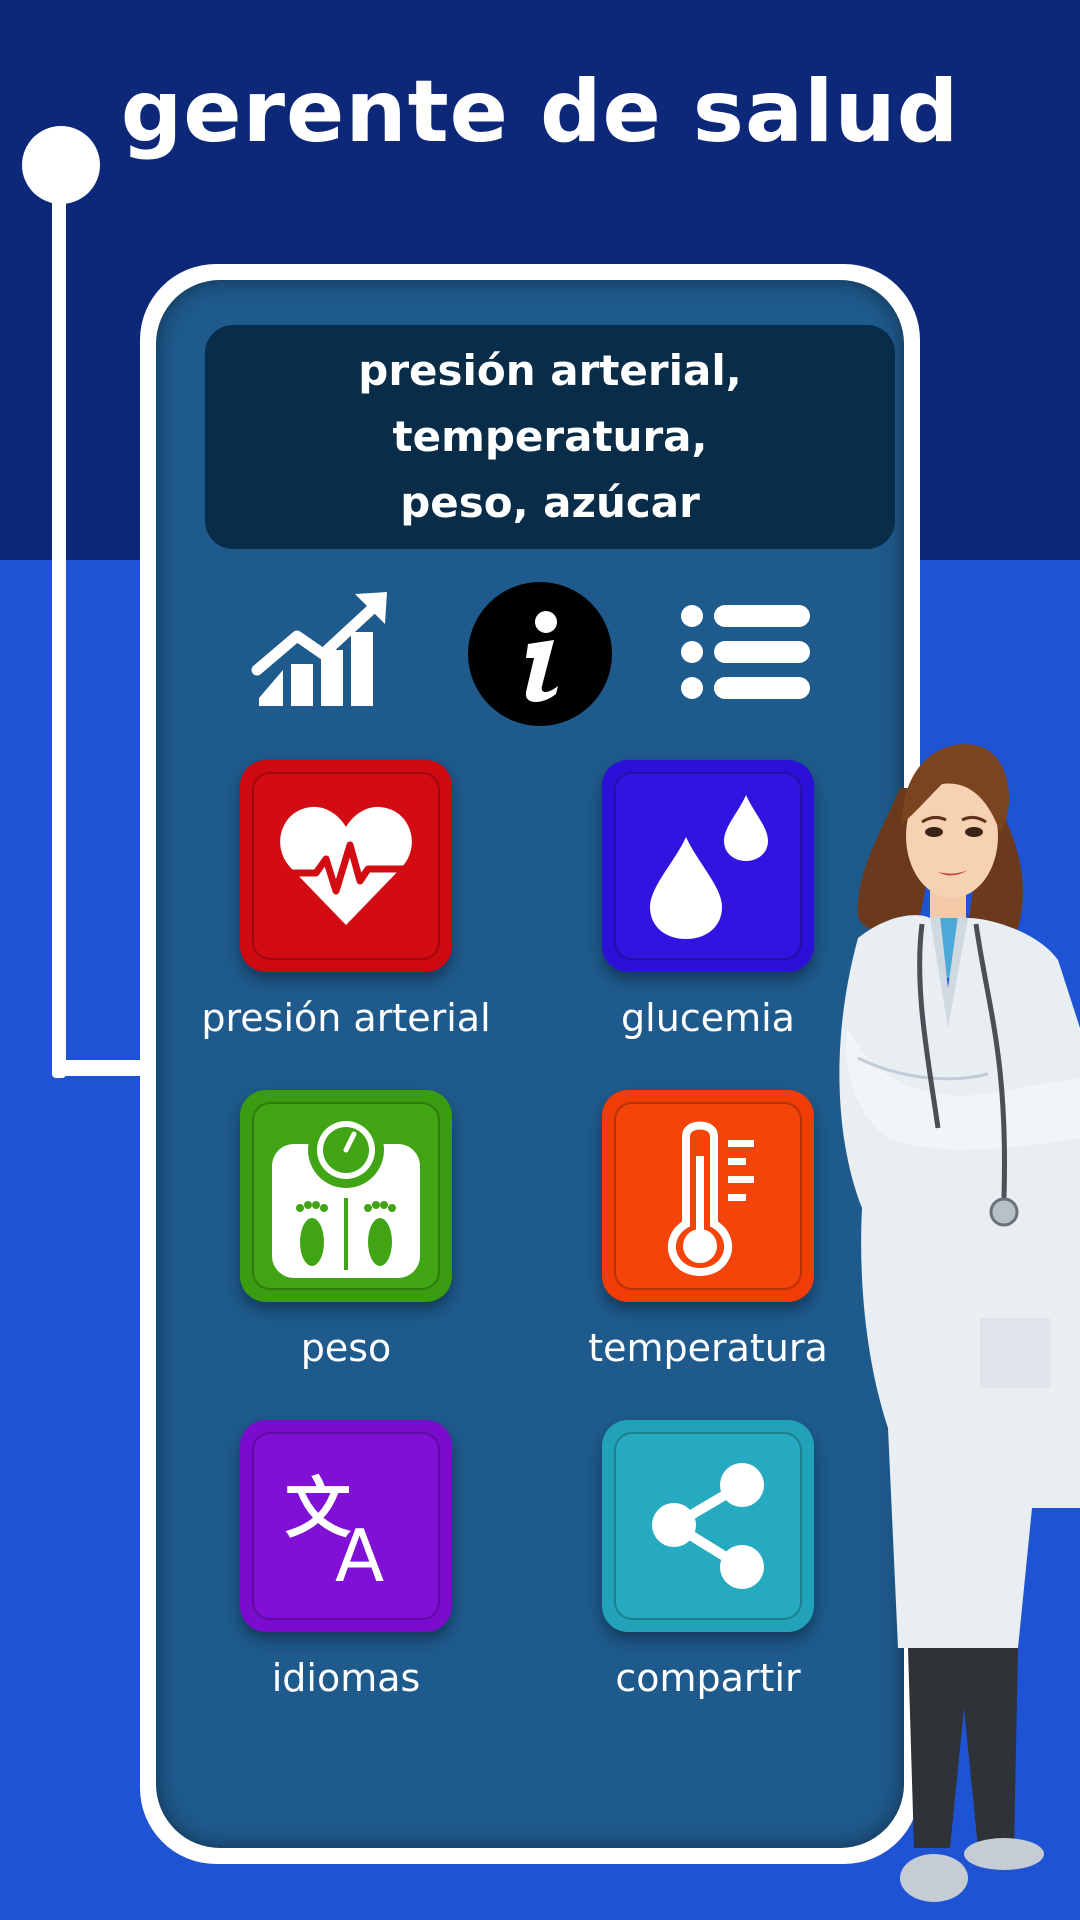  I want to click on tile-blood-pressure-button, so click(346, 866).